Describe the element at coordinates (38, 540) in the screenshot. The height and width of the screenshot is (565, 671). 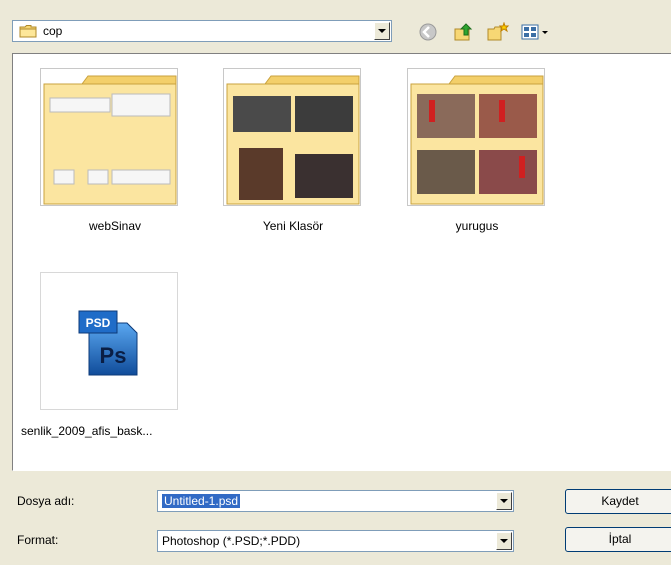
I see `format-label: Format:` at that location.